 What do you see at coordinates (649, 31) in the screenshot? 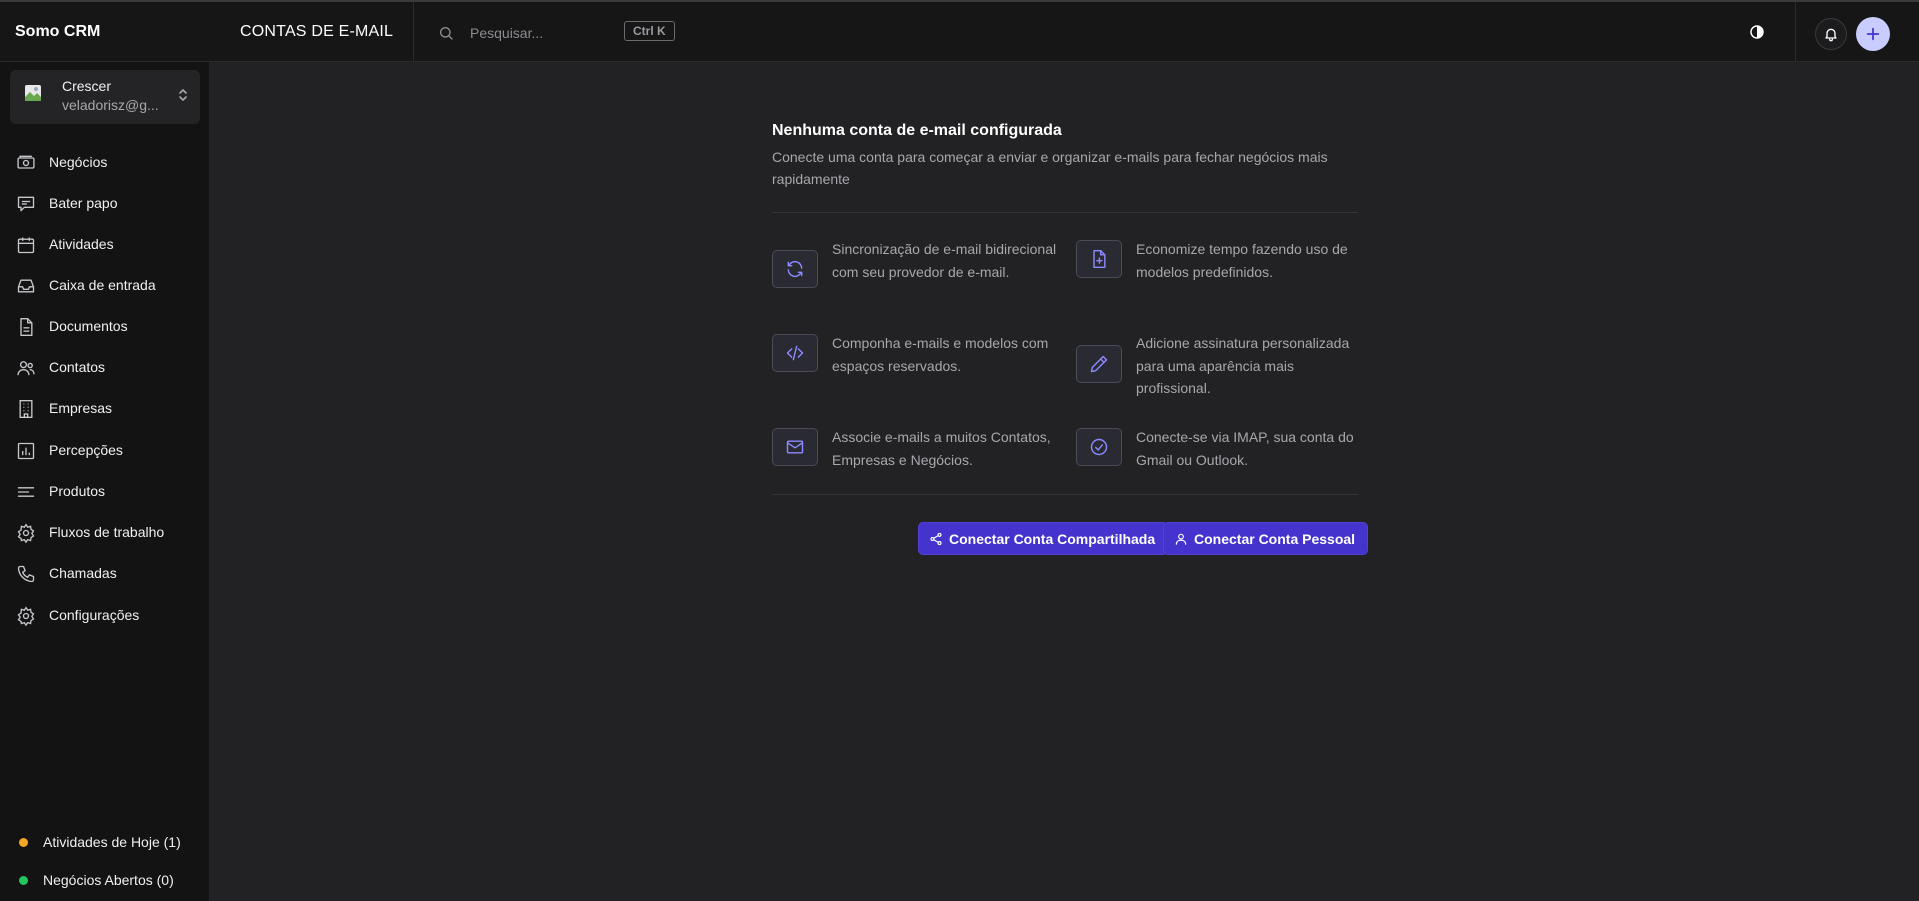
I see `search-shortcut-badge: Ctrl K` at bounding box center [649, 31].